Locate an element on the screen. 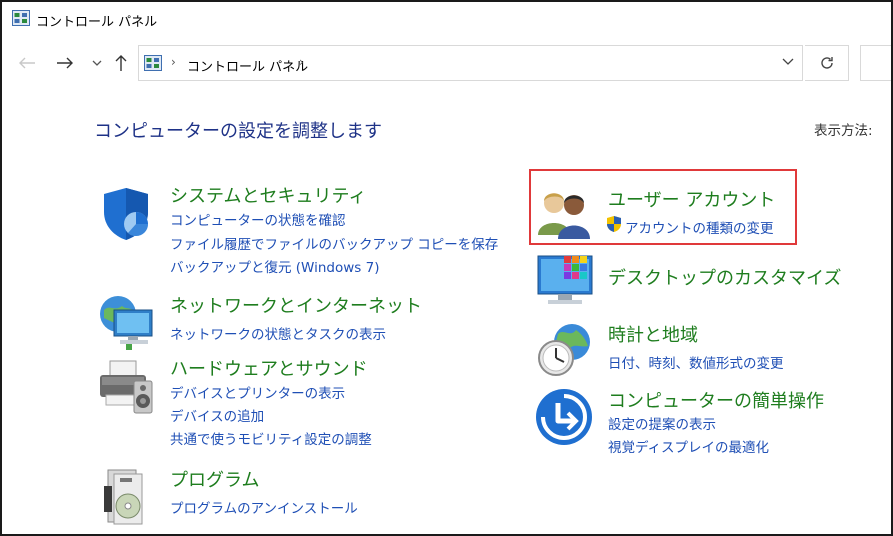 This screenshot has width=893, height=536. address-bar: › コントロール パネル › is located at coordinates (470, 63).